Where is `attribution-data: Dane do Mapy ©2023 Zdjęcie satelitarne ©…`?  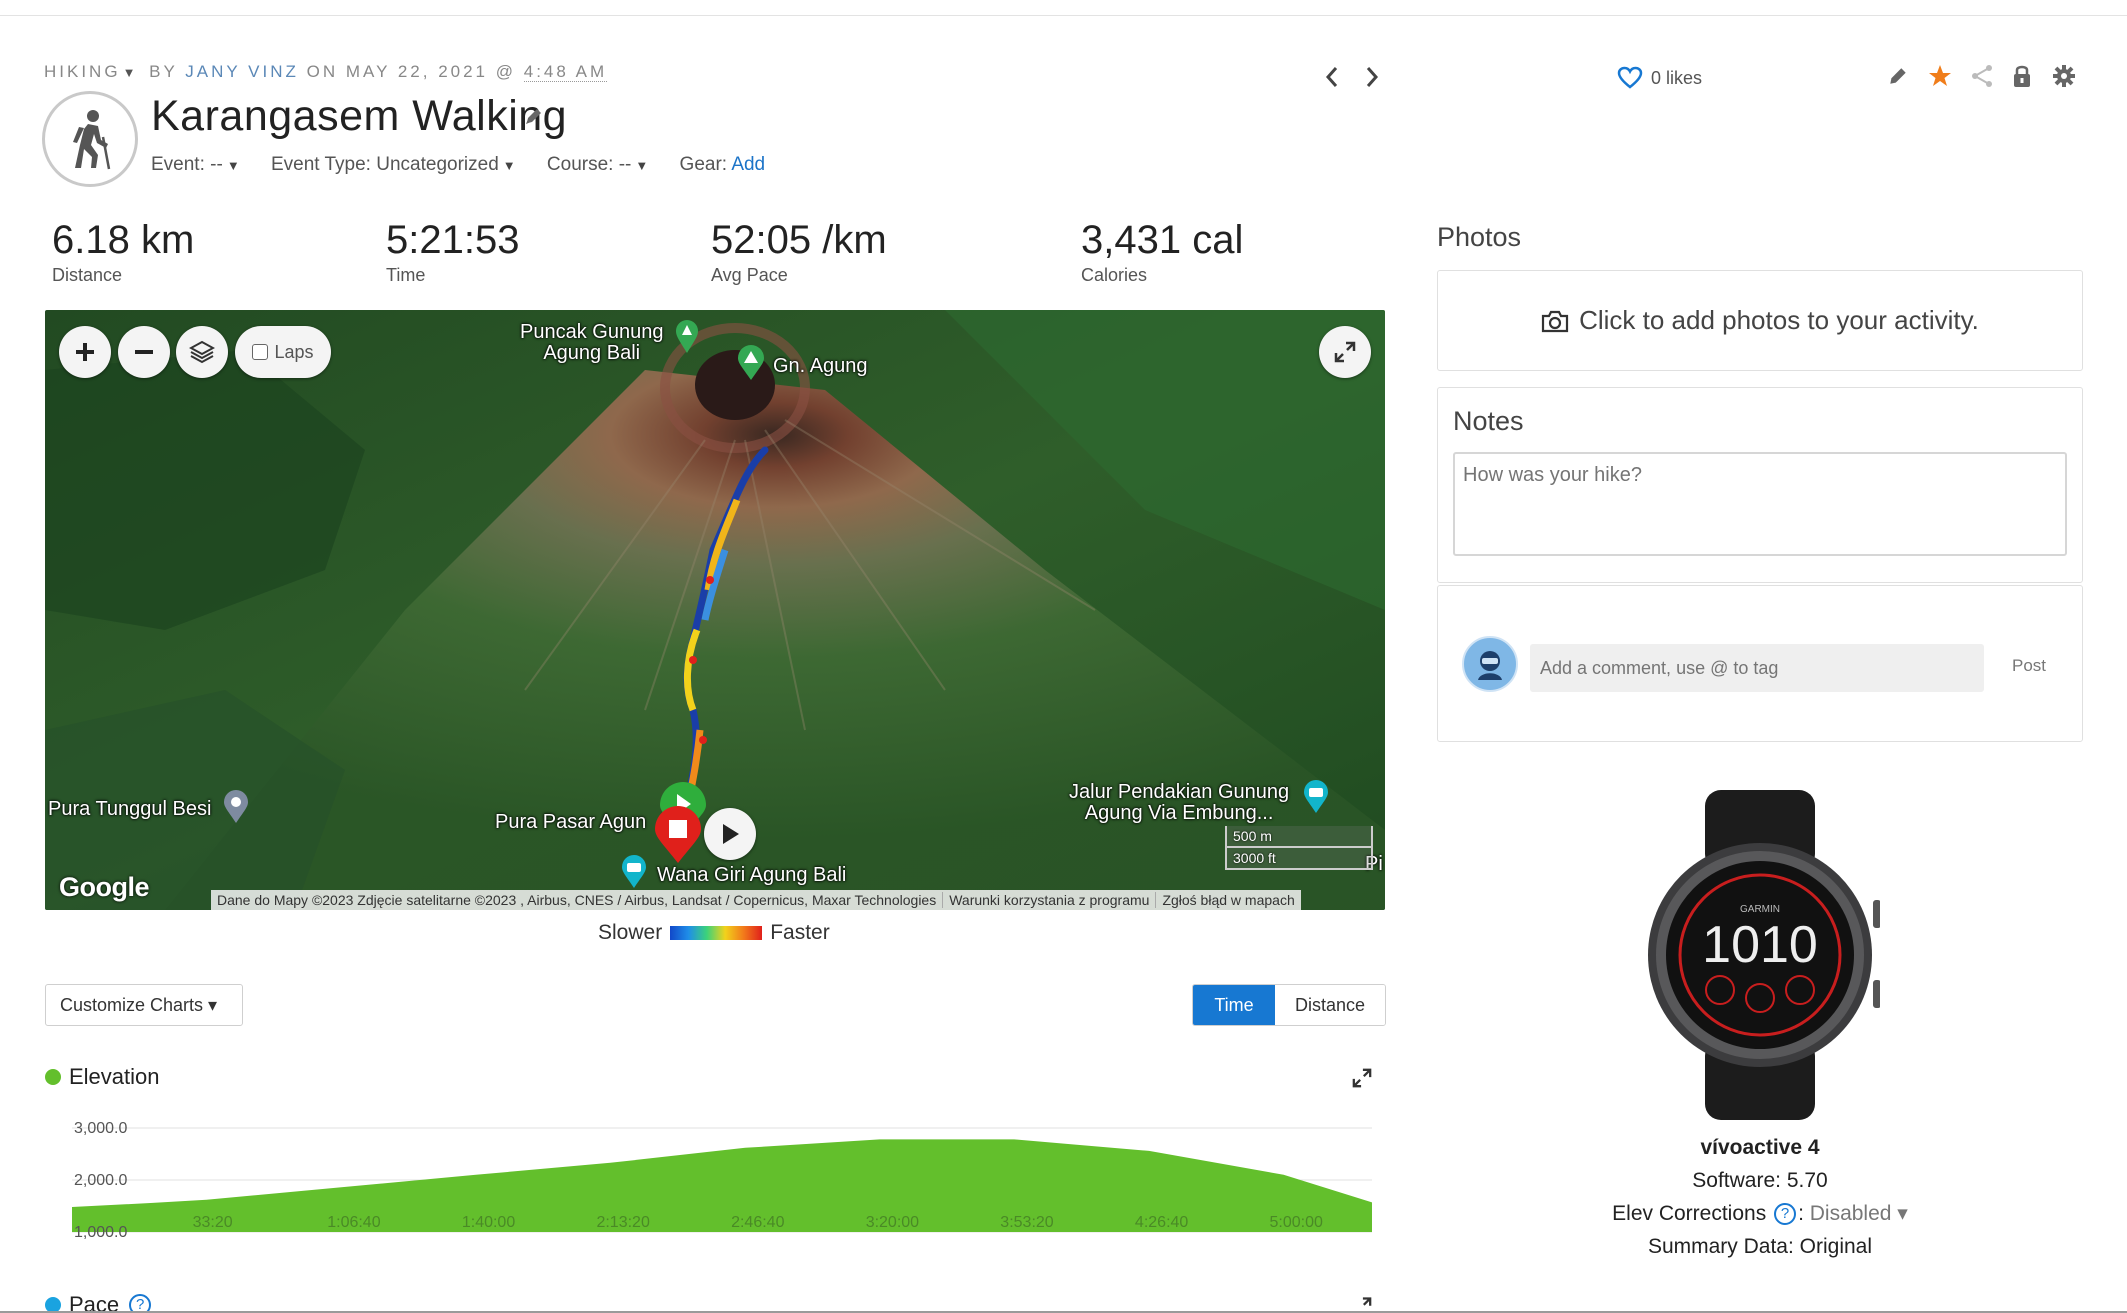 attribution-data: Dane do Mapy ©2023 Zdjęcie satelitarne ©… is located at coordinates (577, 900).